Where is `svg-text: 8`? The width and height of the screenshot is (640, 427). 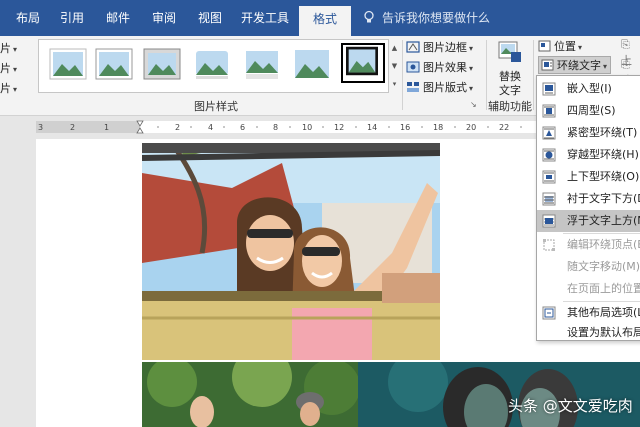 svg-text: 8 is located at coordinates (275, 127).